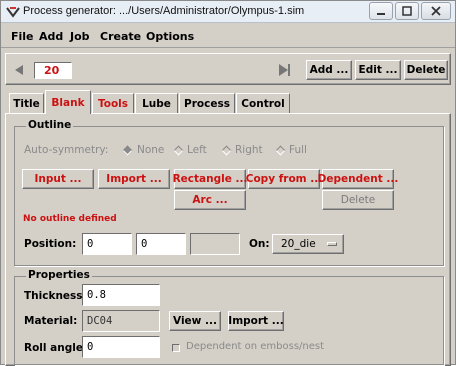 This screenshot has height=366, width=456. I want to click on menu-file: File, so click(22, 36).